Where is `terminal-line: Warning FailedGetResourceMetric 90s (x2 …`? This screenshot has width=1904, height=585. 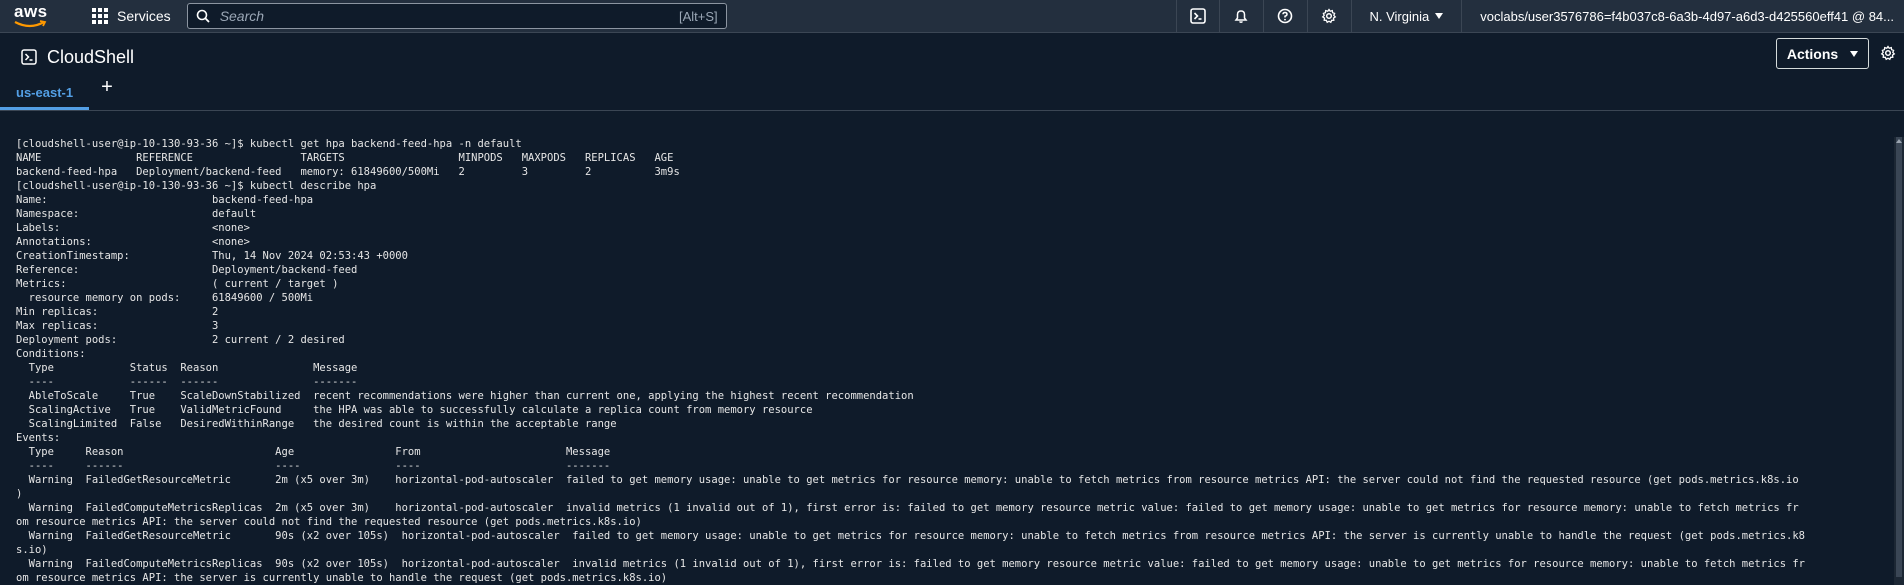 terminal-line: Warning FailedGetResourceMetric 90s (x2 … is located at coordinates (910, 536).